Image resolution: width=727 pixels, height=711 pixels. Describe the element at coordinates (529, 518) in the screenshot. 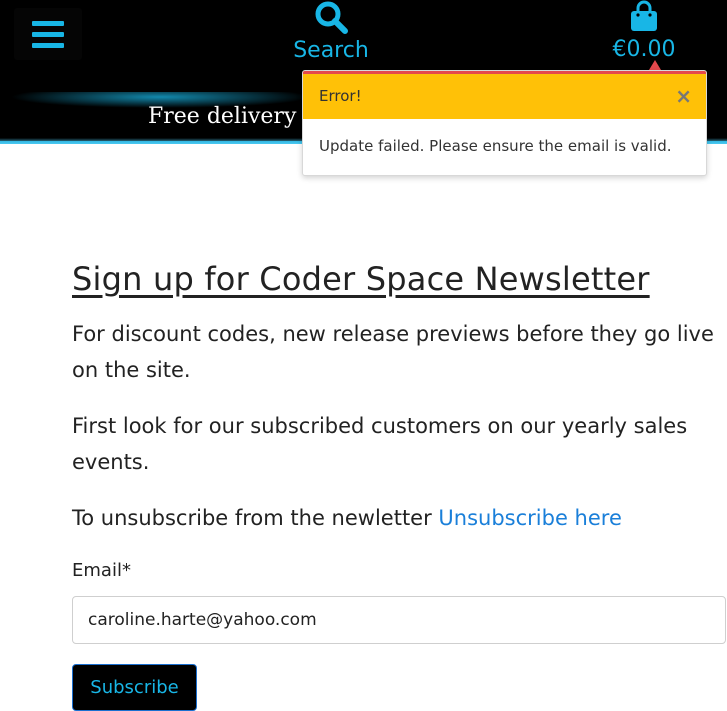

I see `unsubscribe-link: Unsubscribe here` at that location.